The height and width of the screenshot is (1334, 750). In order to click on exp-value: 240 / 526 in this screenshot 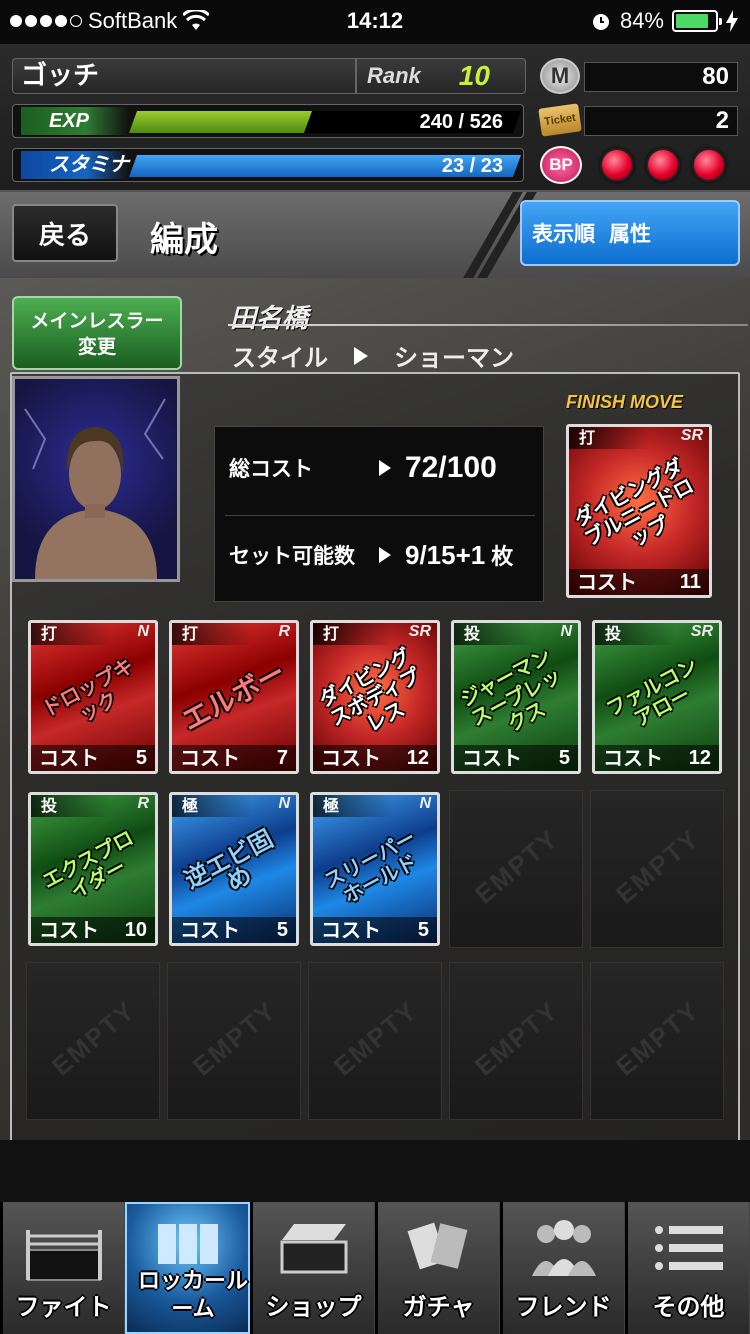, I will do `click(461, 122)`.